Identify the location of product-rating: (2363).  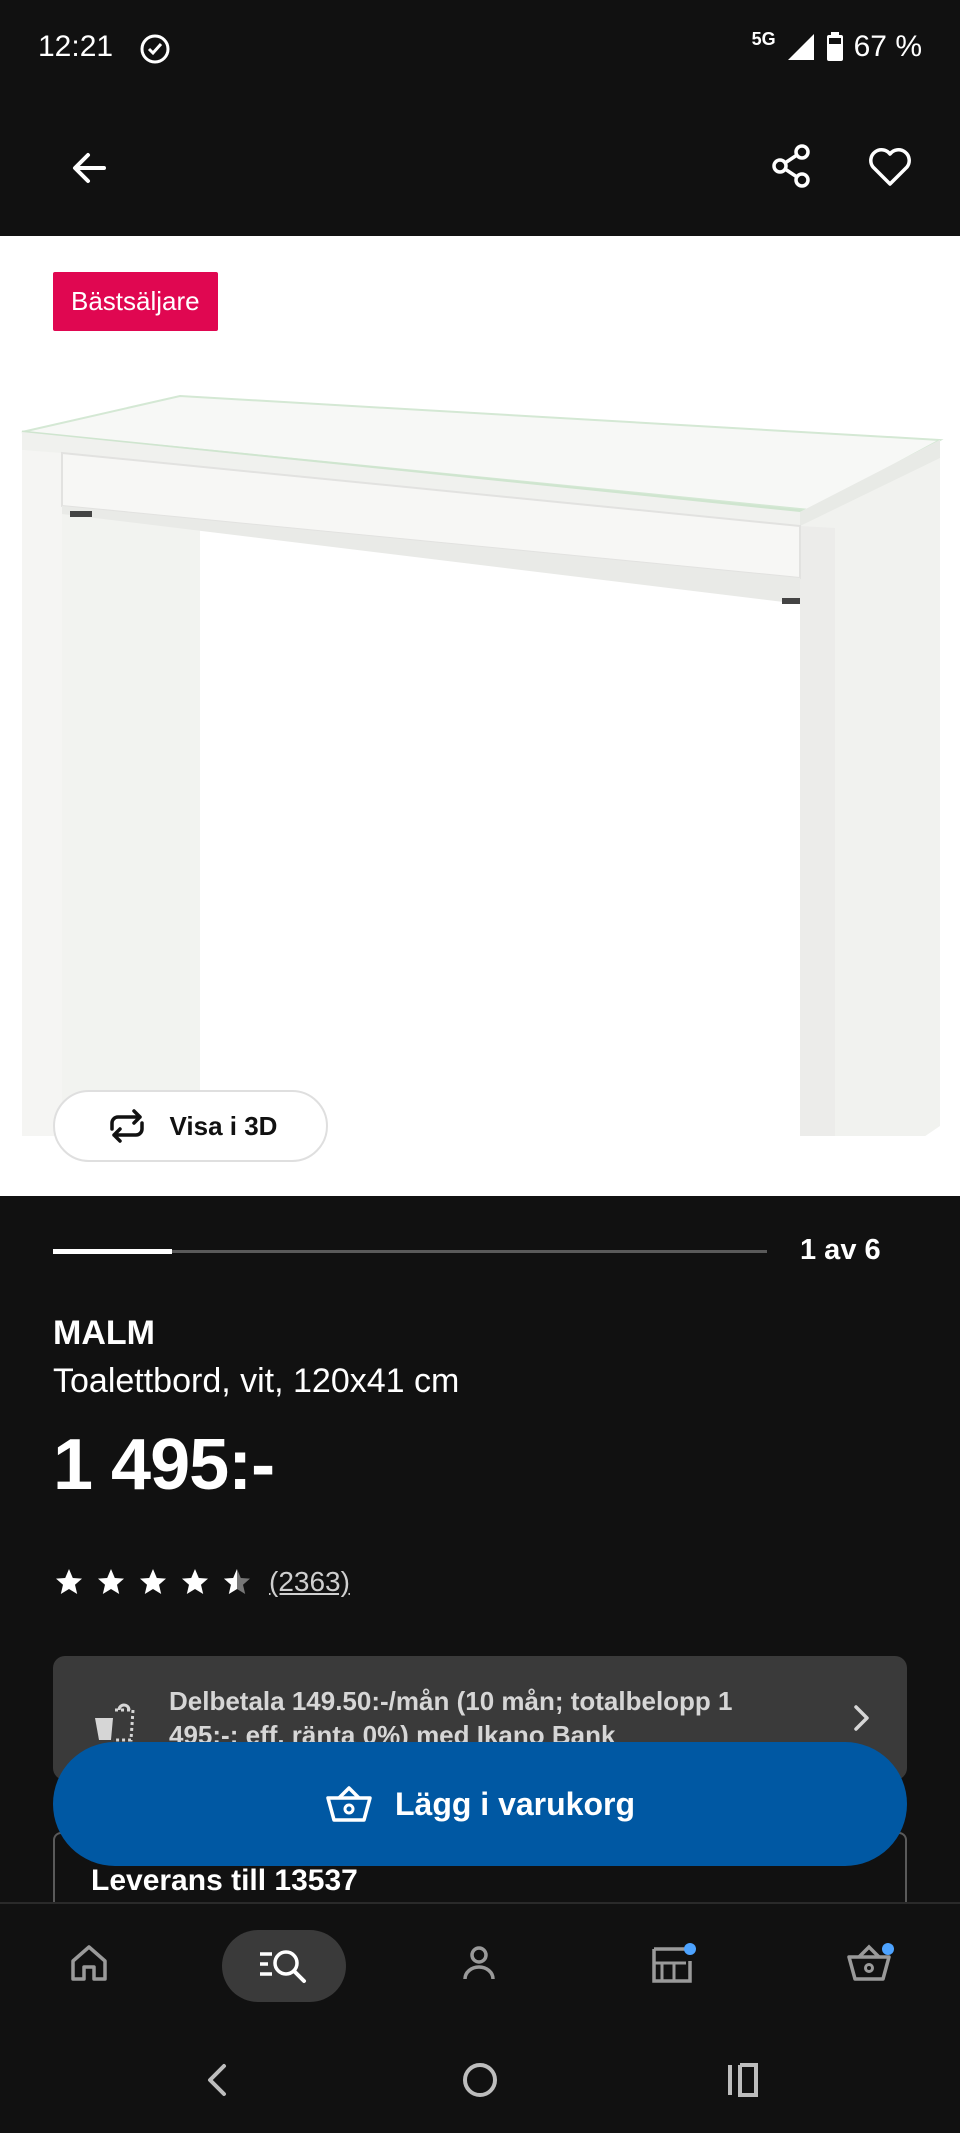
(201, 1582).